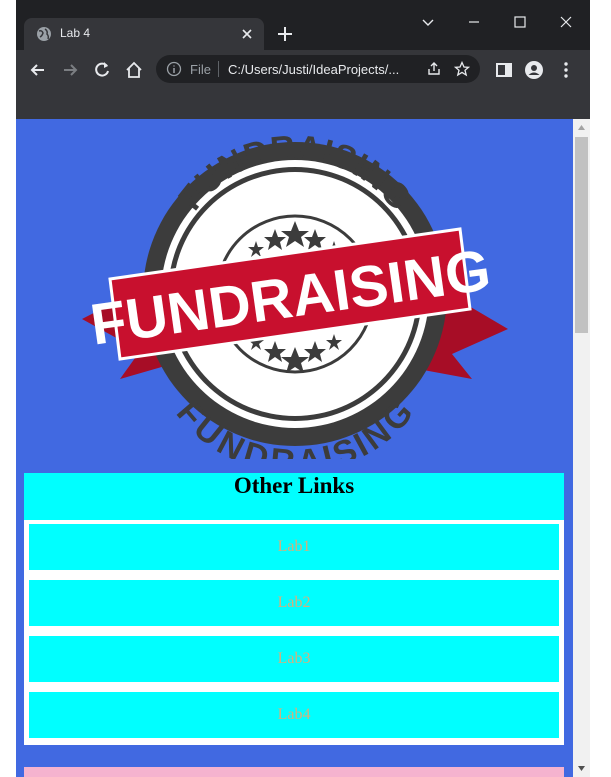 Image resolution: width=611 pixels, height=777 pixels. I want to click on next-section-edge, so click(294, 772).